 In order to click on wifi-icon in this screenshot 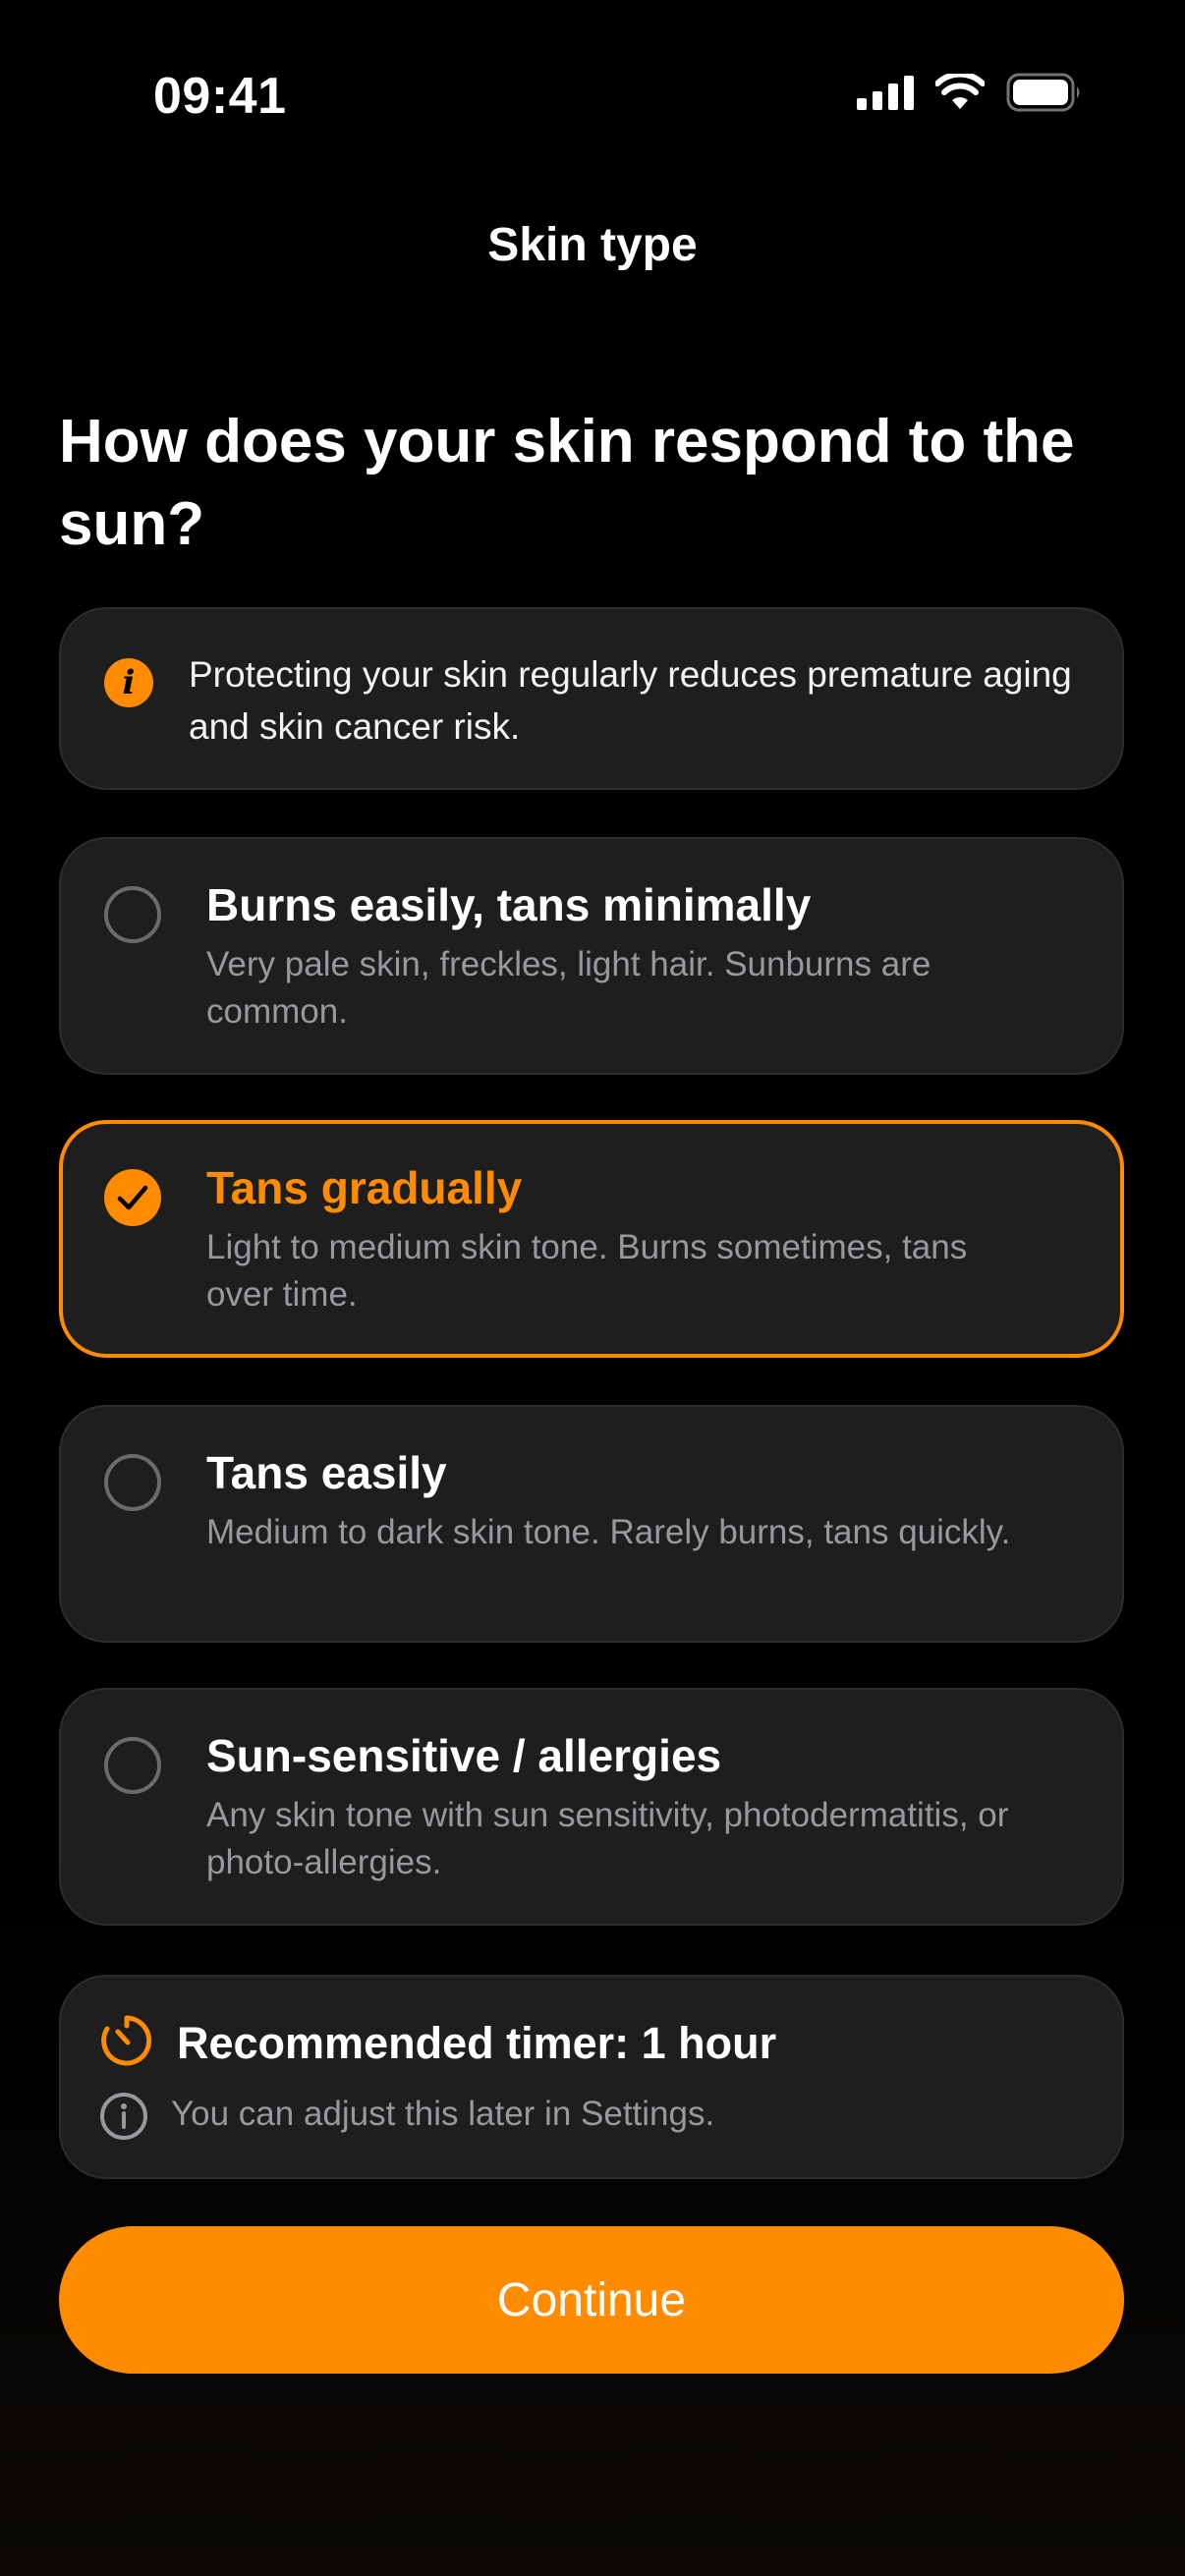, I will do `click(960, 91)`.